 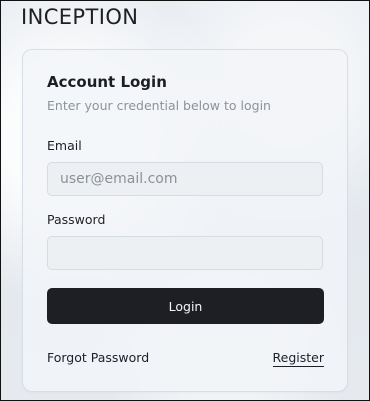 What do you see at coordinates (185, 253) in the screenshot?
I see `password-field` at bounding box center [185, 253].